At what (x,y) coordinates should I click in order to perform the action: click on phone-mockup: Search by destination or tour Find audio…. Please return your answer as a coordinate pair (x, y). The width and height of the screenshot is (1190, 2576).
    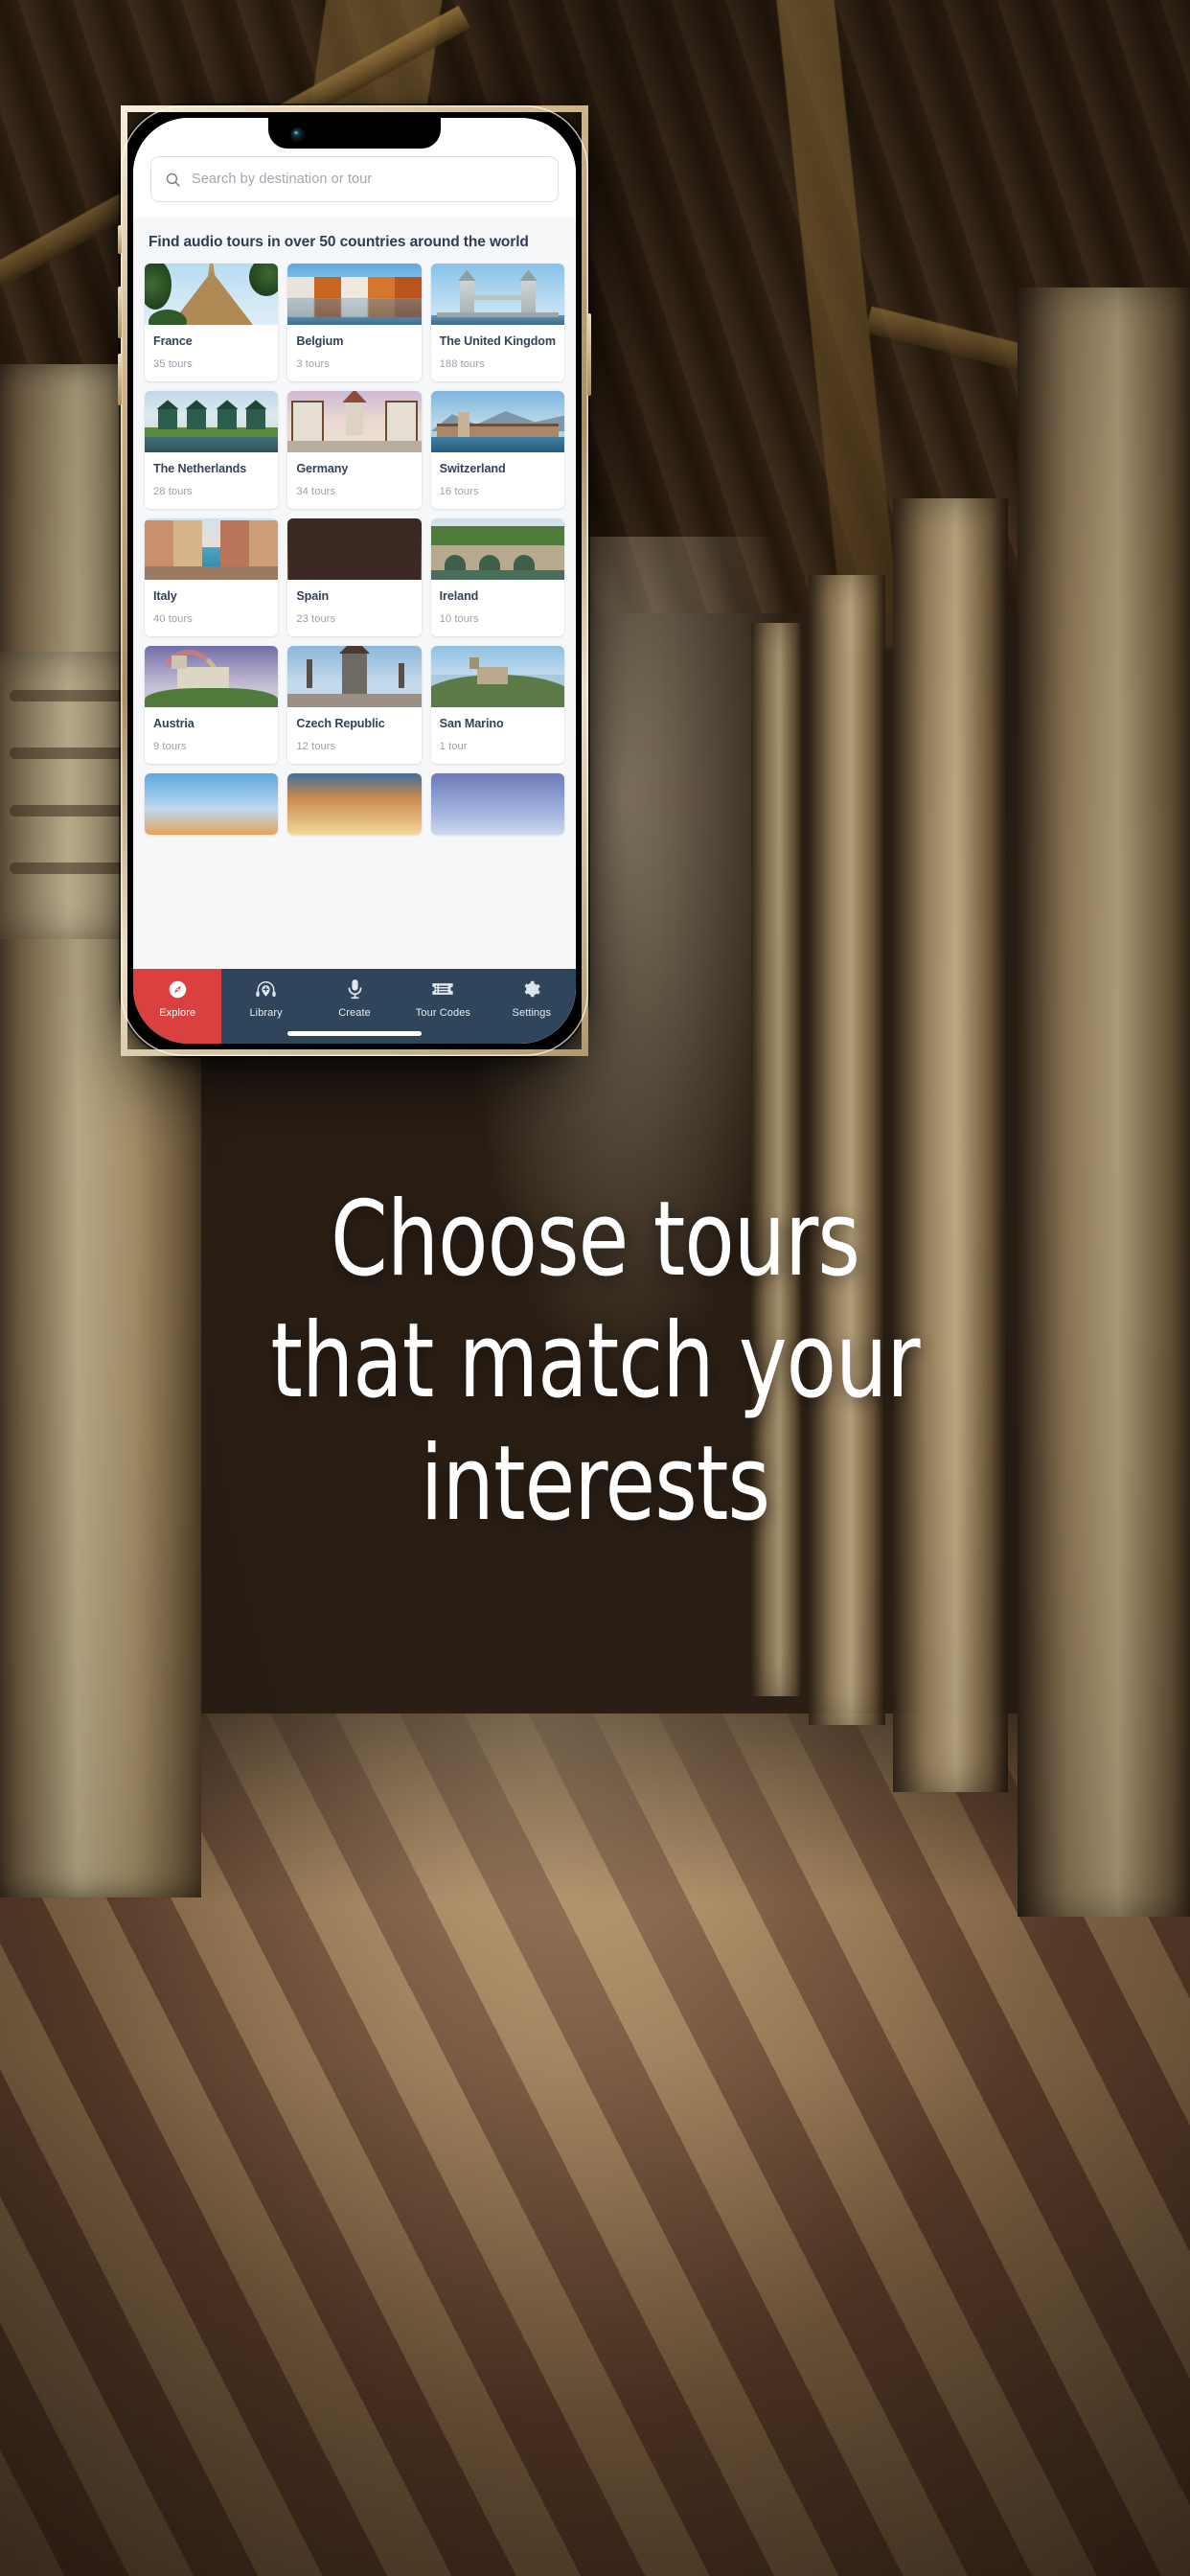
    Looking at the image, I should click on (355, 580).